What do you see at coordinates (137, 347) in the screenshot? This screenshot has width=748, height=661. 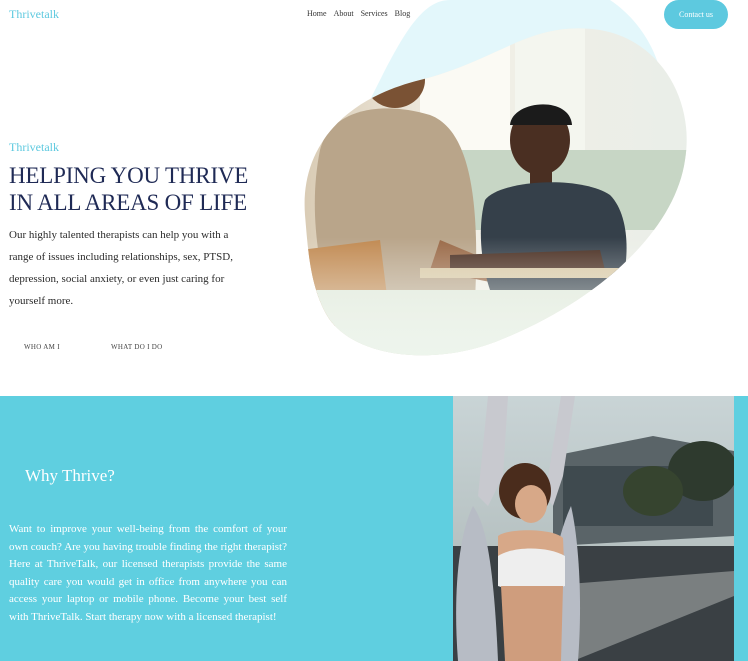 I see `what-do-i-do-link: WHAT DO I DO` at bounding box center [137, 347].